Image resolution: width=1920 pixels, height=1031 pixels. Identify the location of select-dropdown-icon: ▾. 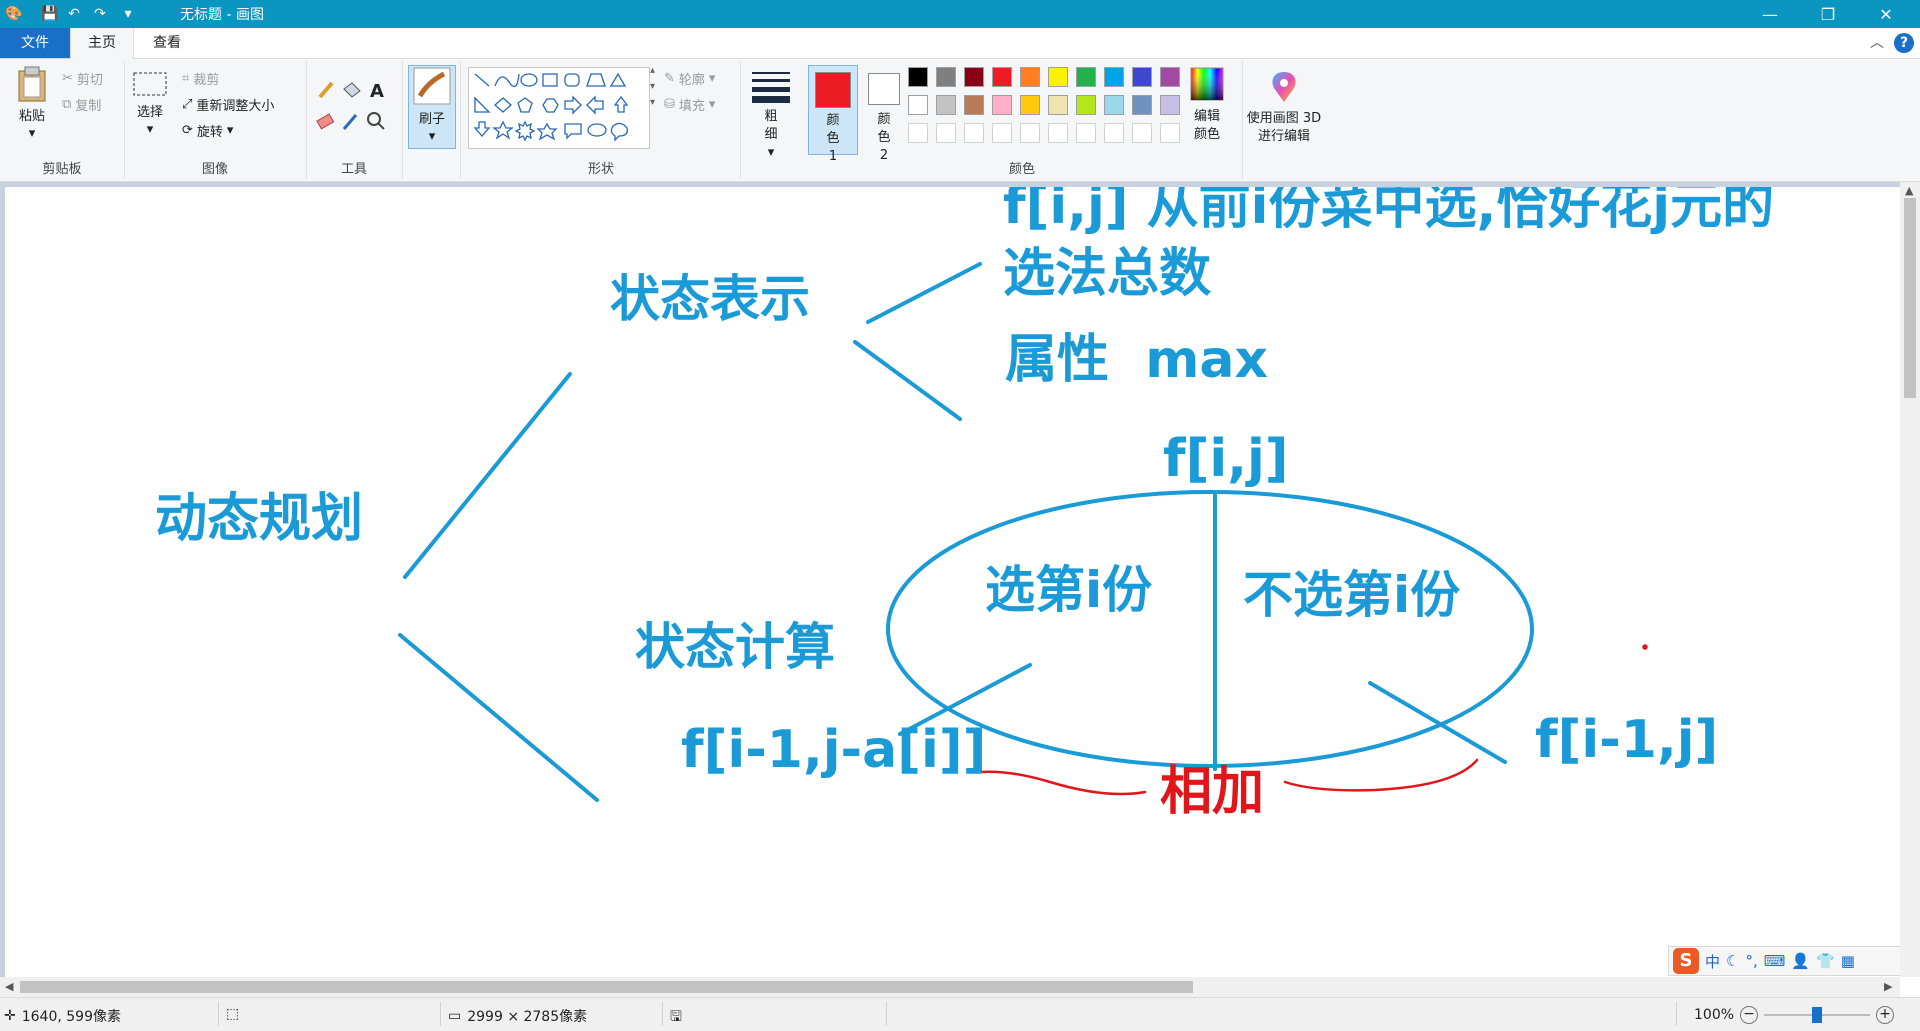
(150, 129).